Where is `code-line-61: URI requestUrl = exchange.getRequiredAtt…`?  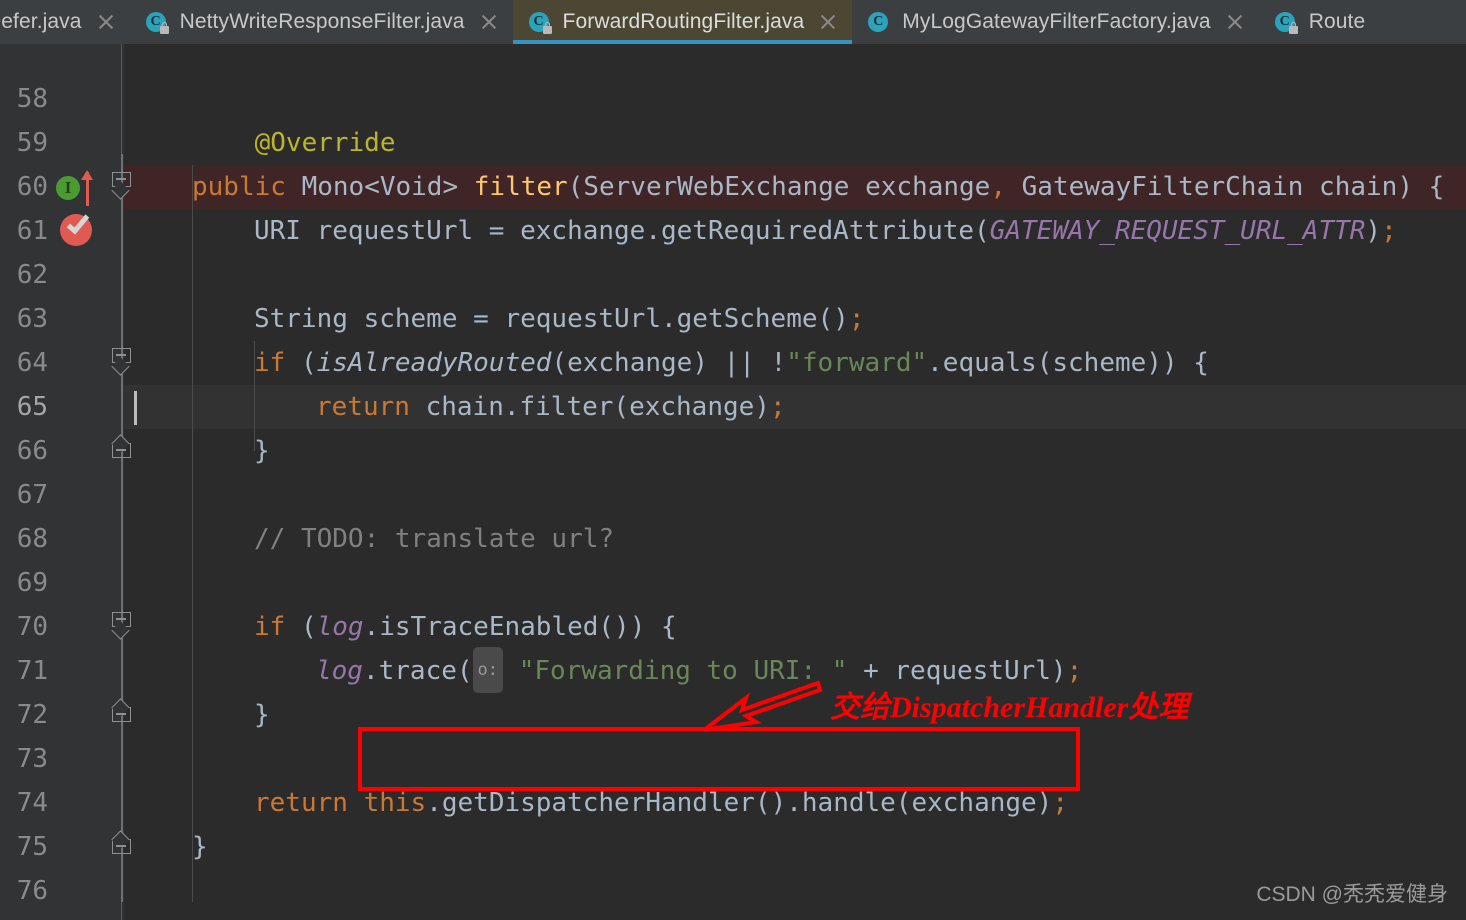
code-line-61: URI requestUrl = exchange.getRequiredAtt… is located at coordinates (825, 231).